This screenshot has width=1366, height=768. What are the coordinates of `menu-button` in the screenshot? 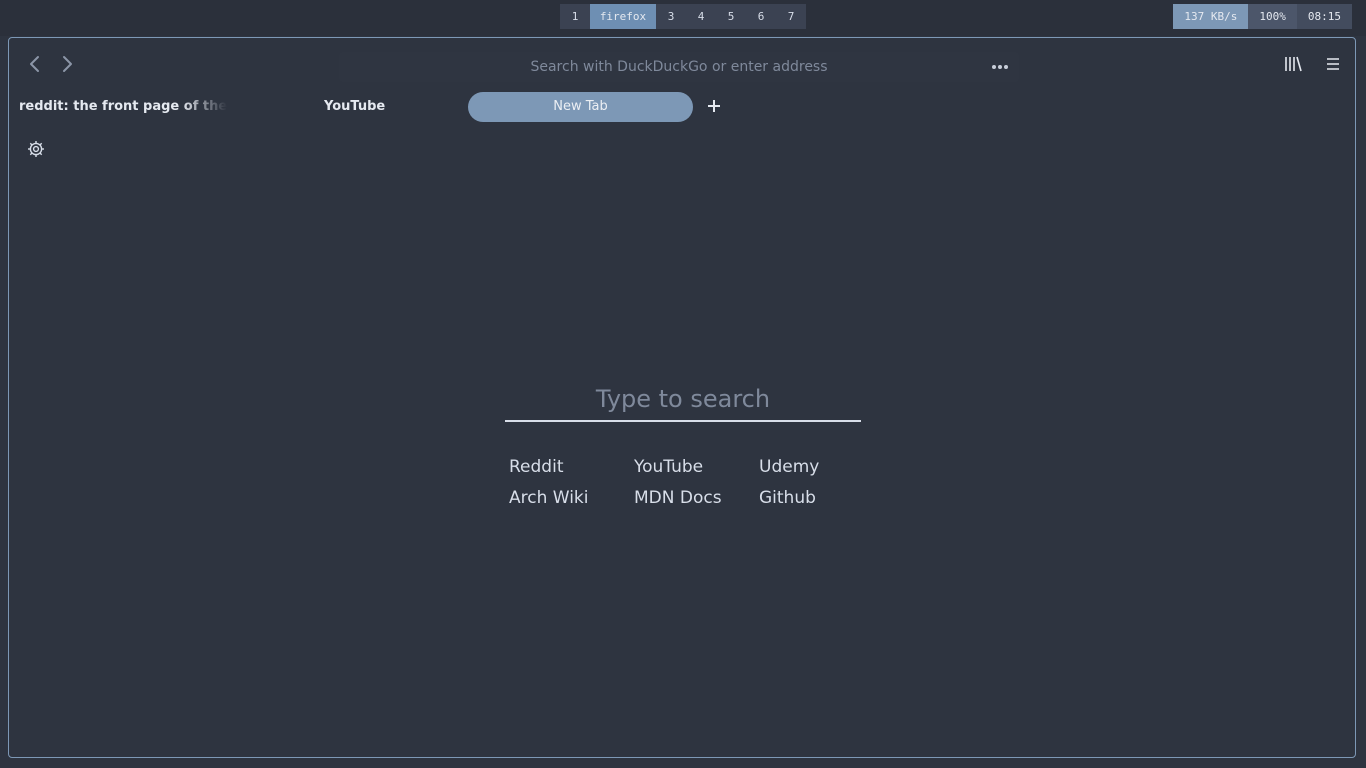 It's located at (1333, 64).